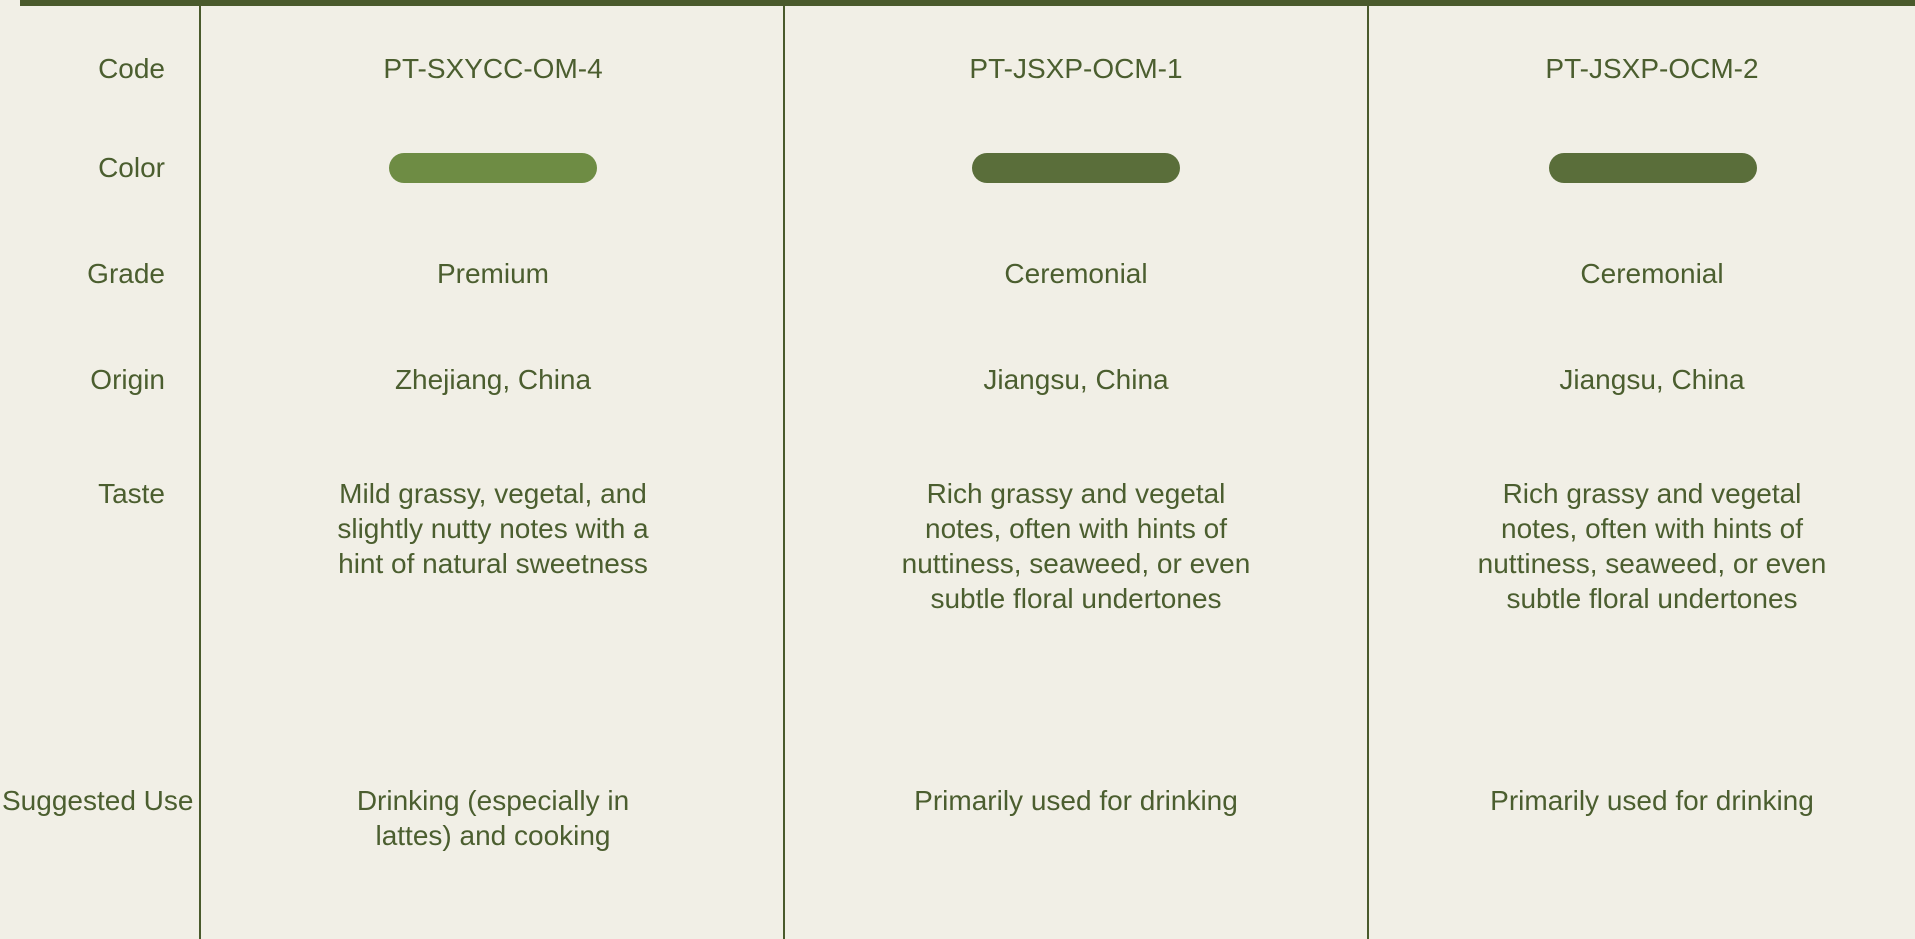 The image size is (1915, 939). I want to click on product-origin: Zhejiang, China, so click(493, 379).